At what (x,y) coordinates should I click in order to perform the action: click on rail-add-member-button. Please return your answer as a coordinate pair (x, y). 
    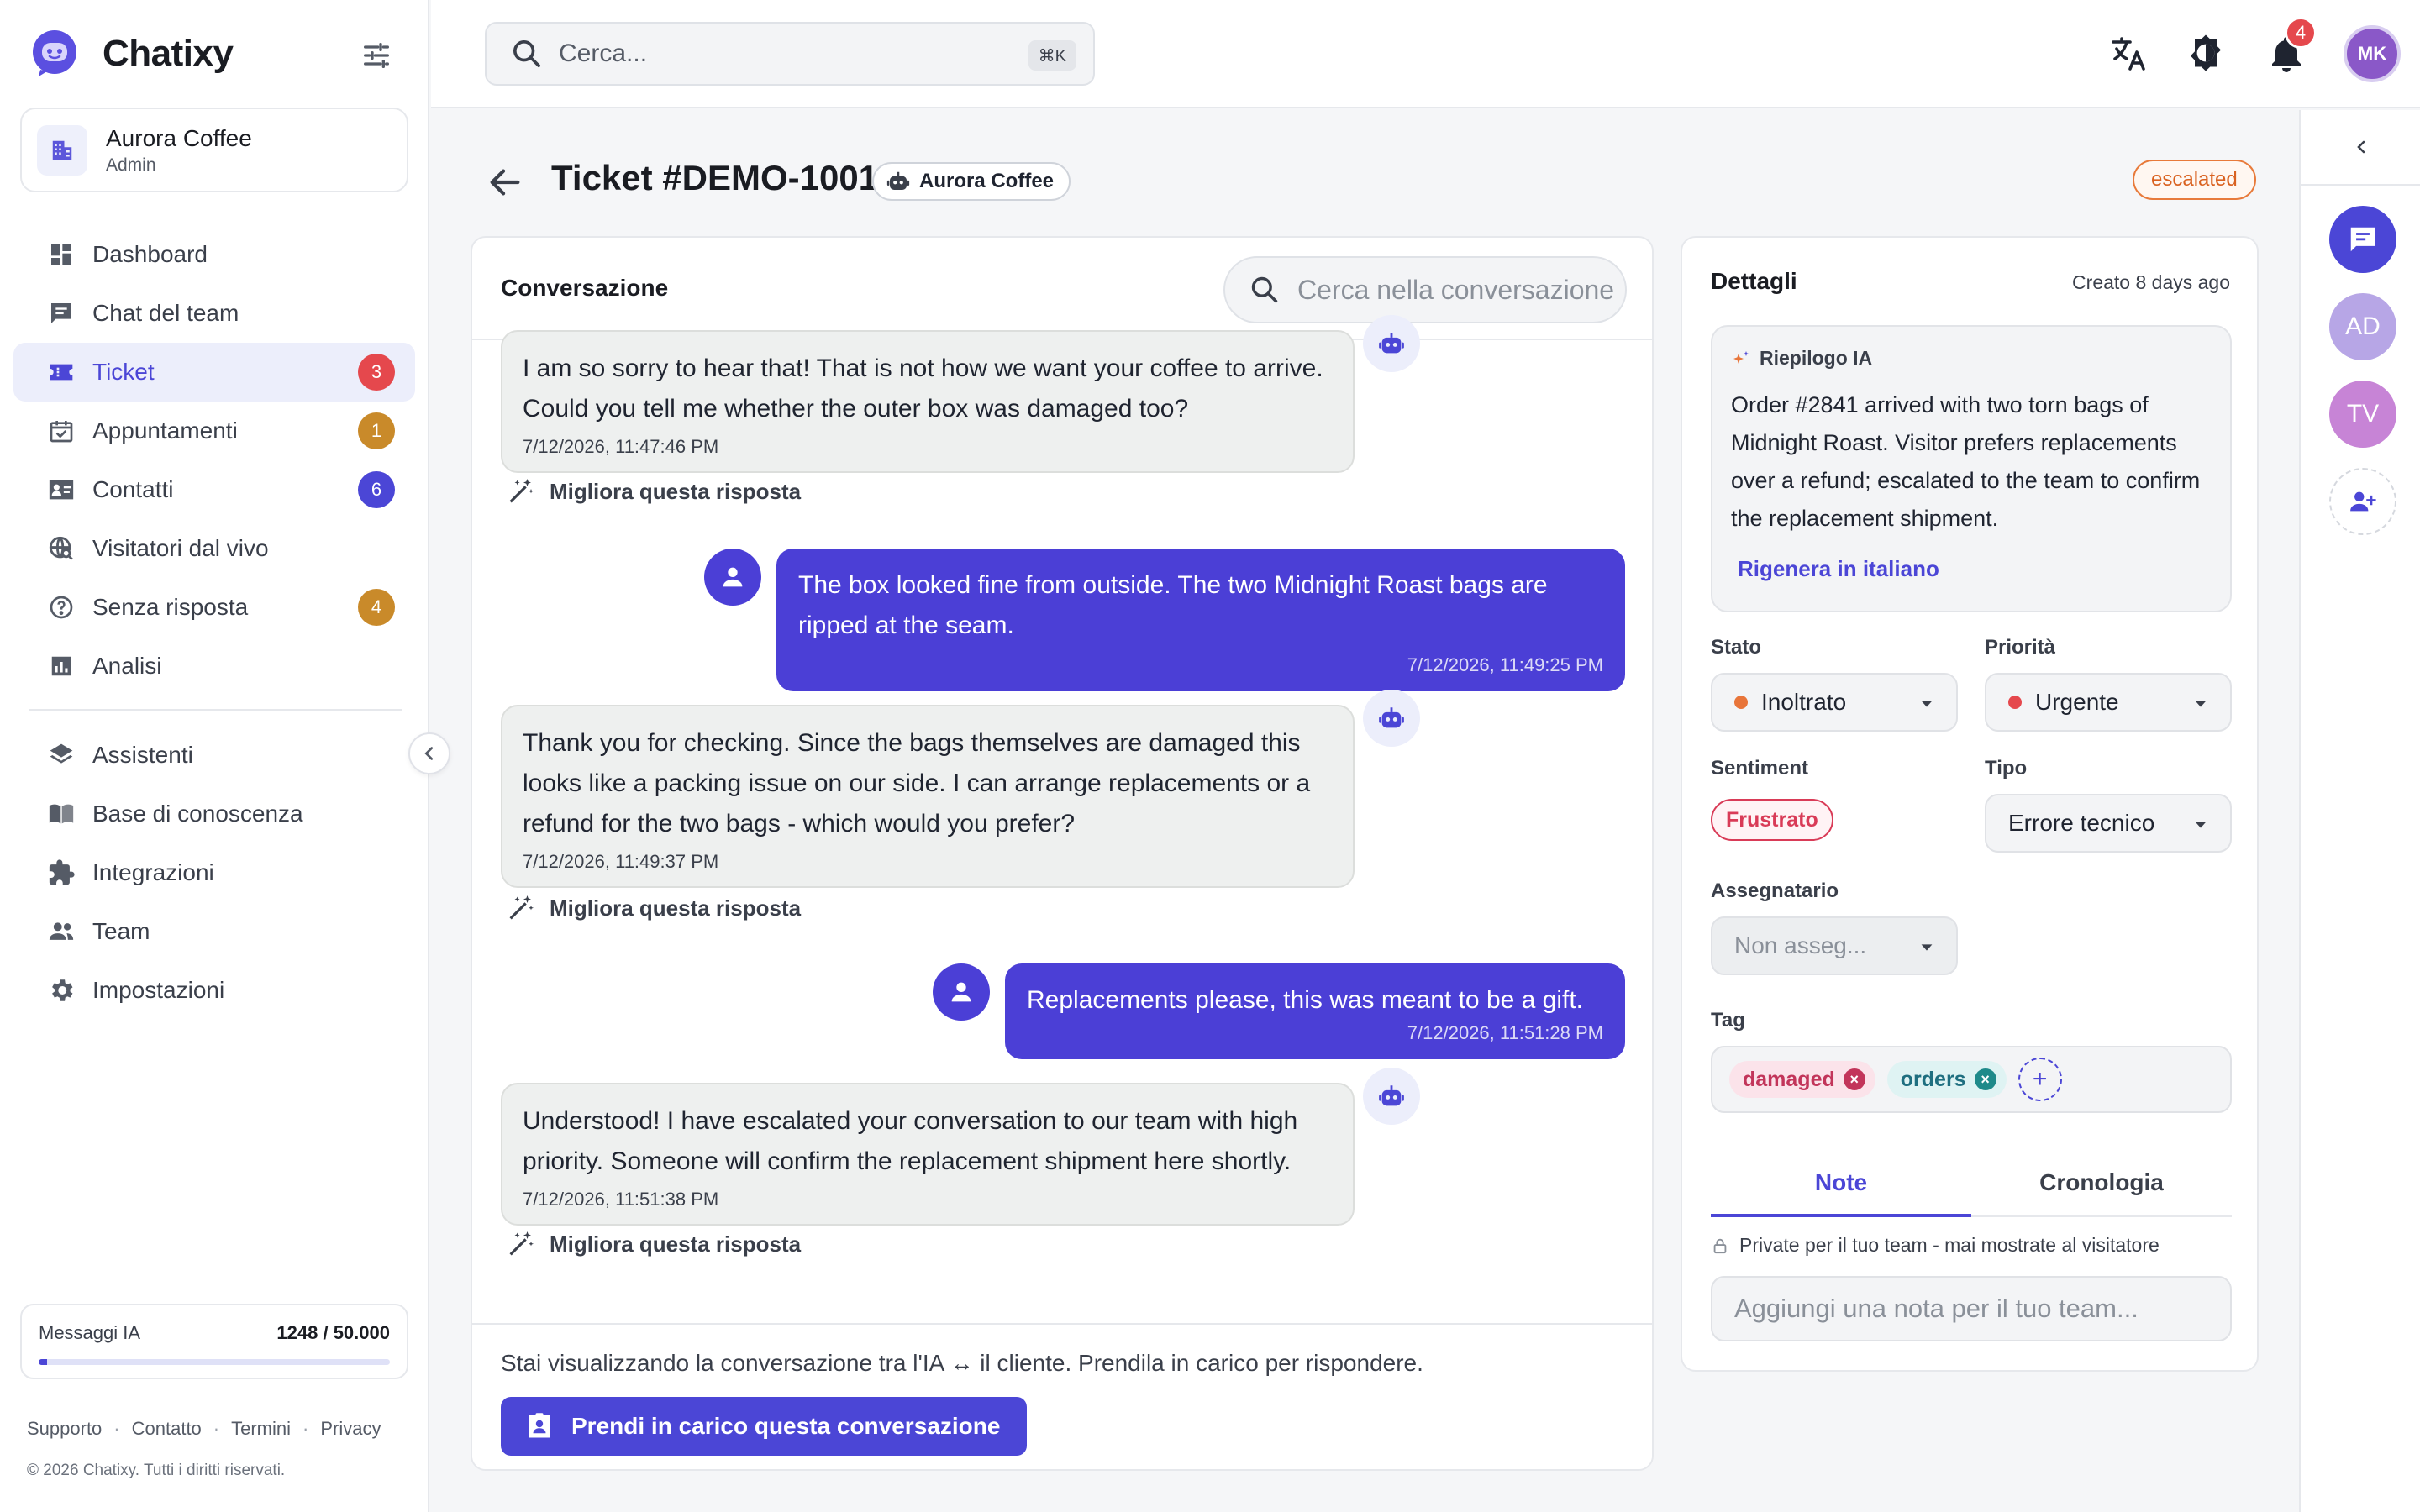
    Looking at the image, I should click on (2362, 501).